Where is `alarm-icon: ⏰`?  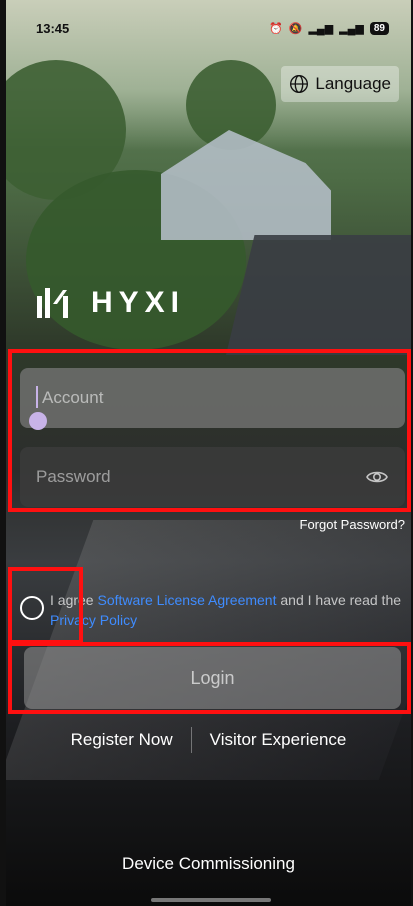 alarm-icon: ⏰ is located at coordinates (276, 28).